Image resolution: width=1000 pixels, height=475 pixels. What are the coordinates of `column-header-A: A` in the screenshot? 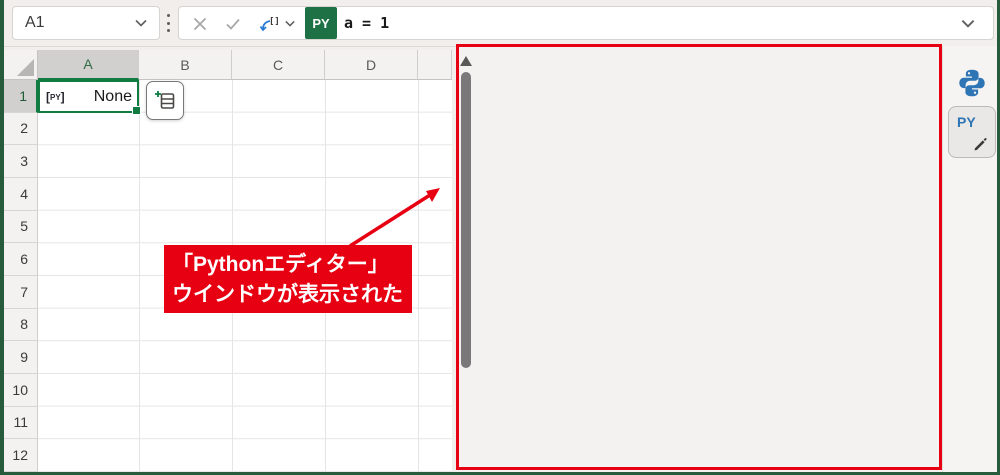 It's located at (88, 65).